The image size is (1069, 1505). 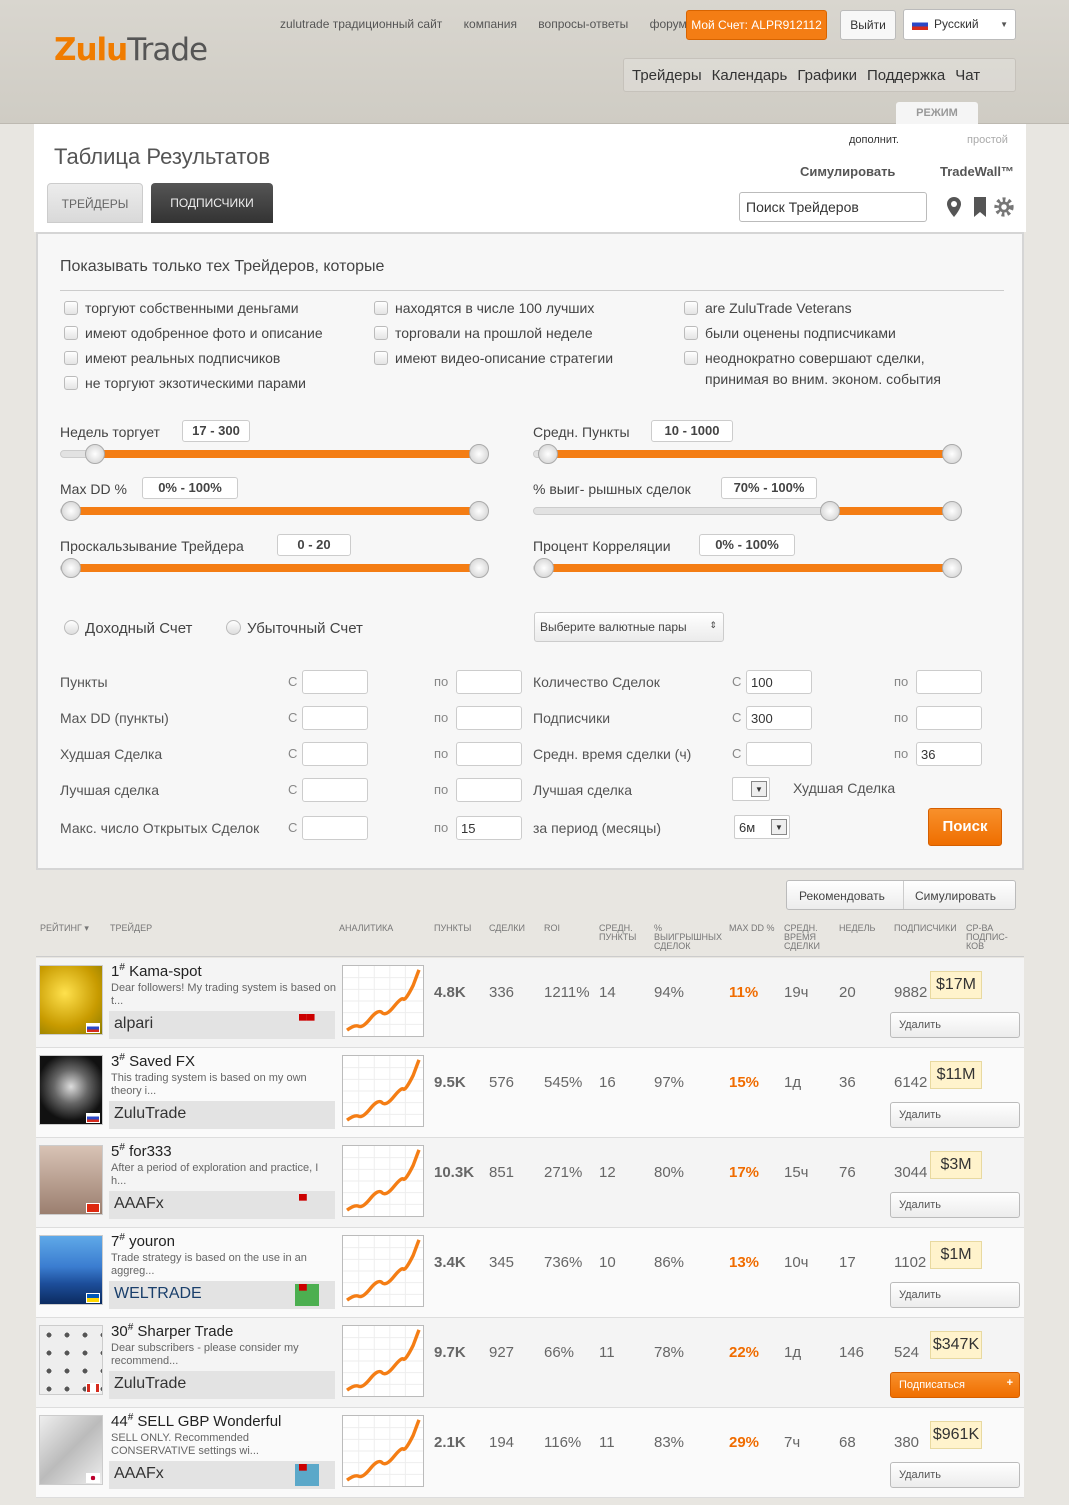 What do you see at coordinates (335, 682) in the screenshot?
I see `pips-from-input` at bounding box center [335, 682].